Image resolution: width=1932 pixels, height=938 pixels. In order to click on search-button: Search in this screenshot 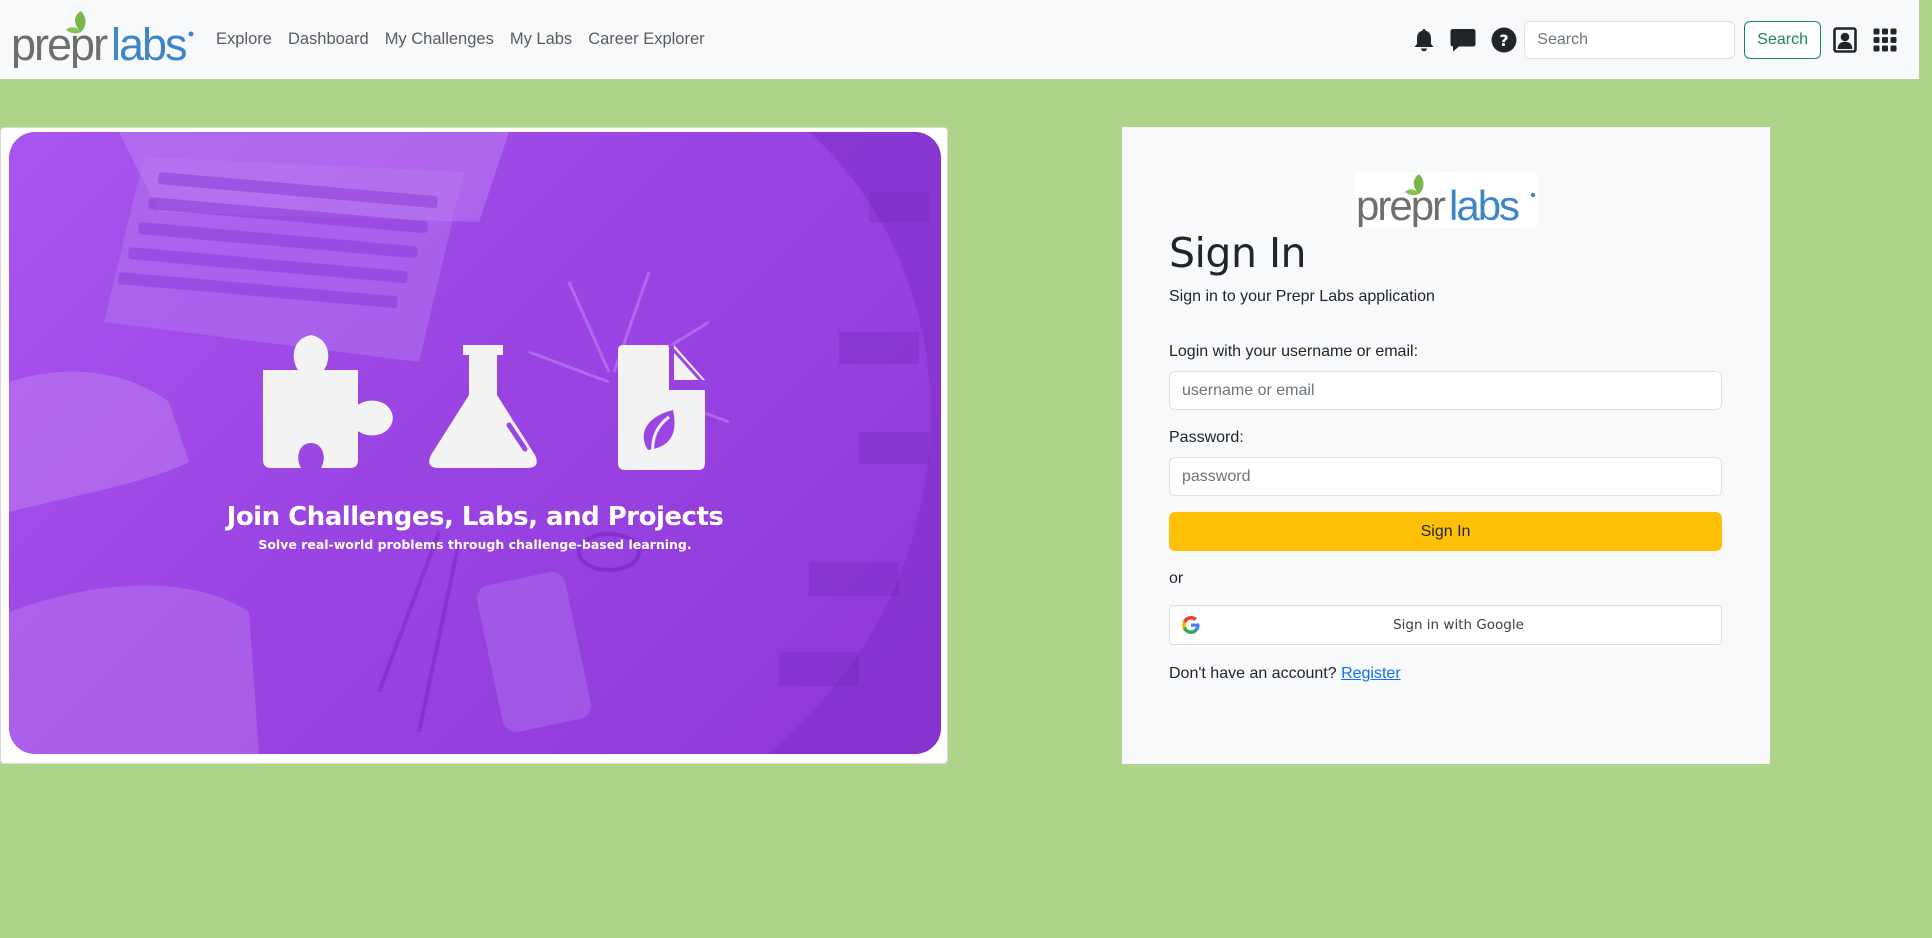, I will do `click(1782, 39)`.